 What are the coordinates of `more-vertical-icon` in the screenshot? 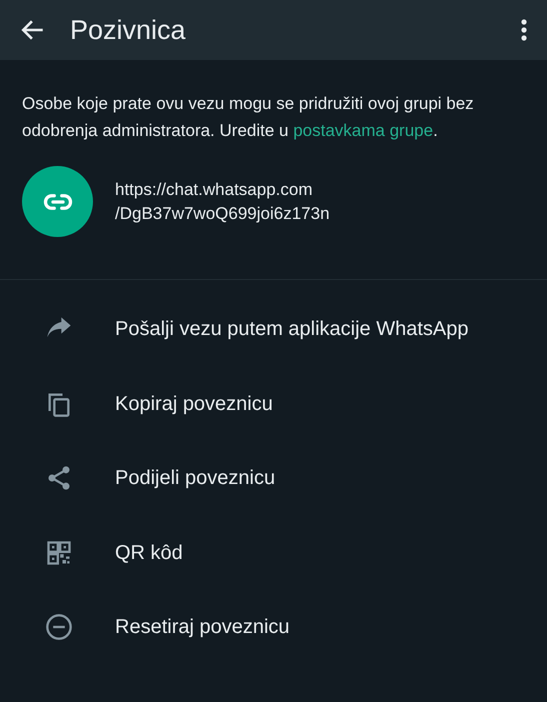 It's located at (524, 30).